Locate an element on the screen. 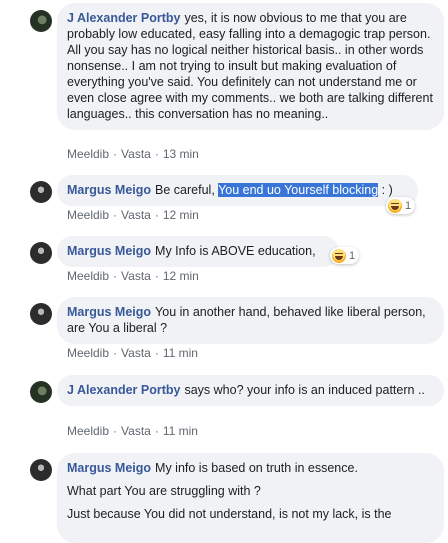 The image size is (448, 543). comment-text-selected: You end uo Yourself blocking is located at coordinates (298, 190).